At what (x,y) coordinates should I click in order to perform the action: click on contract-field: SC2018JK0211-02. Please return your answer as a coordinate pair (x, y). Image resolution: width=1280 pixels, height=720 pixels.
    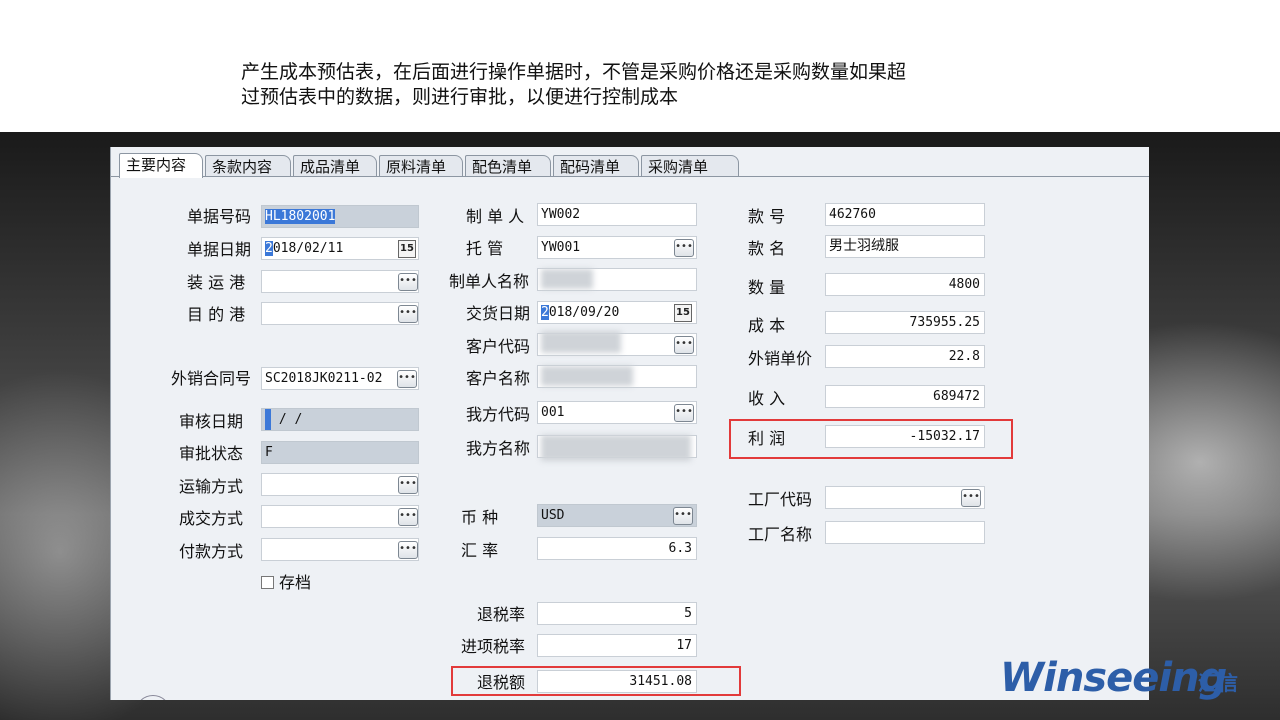
    Looking at the image, I should click on (340, 378).